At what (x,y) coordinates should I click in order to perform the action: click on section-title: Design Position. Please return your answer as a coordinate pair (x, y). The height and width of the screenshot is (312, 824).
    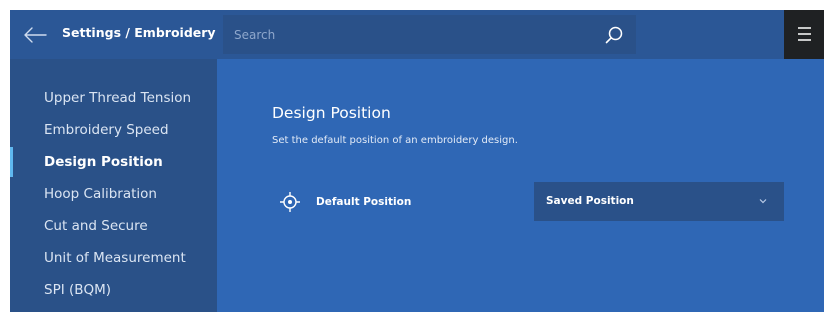
    Looking at the image, I should click on (331, 113).